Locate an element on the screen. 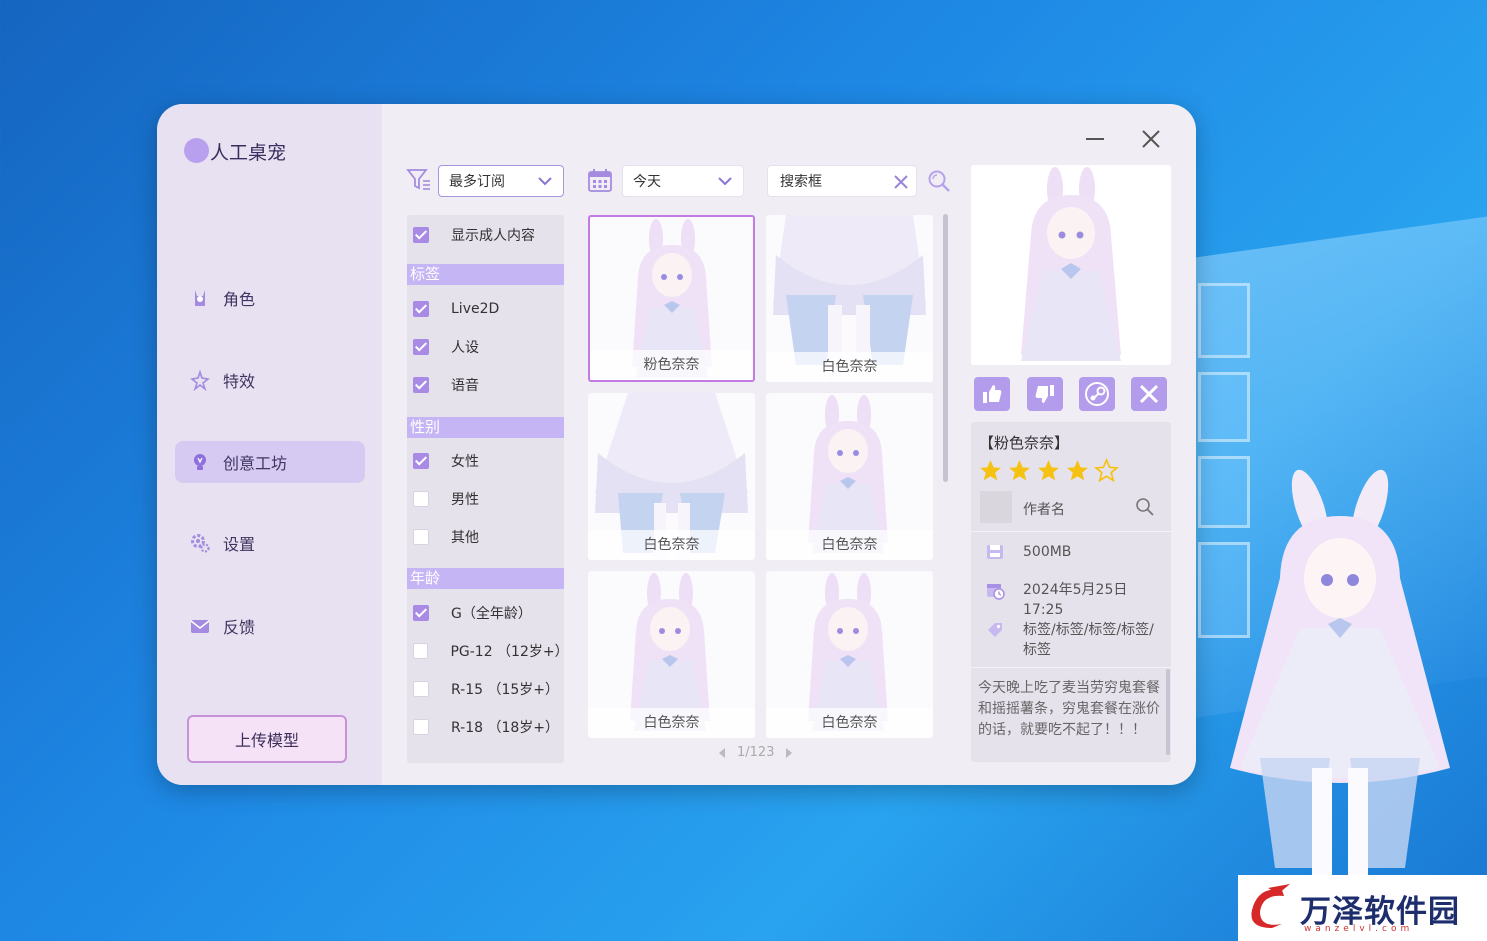 The image size is (1487, 941). star-empty-icon is located at coordinates (1106, 470).